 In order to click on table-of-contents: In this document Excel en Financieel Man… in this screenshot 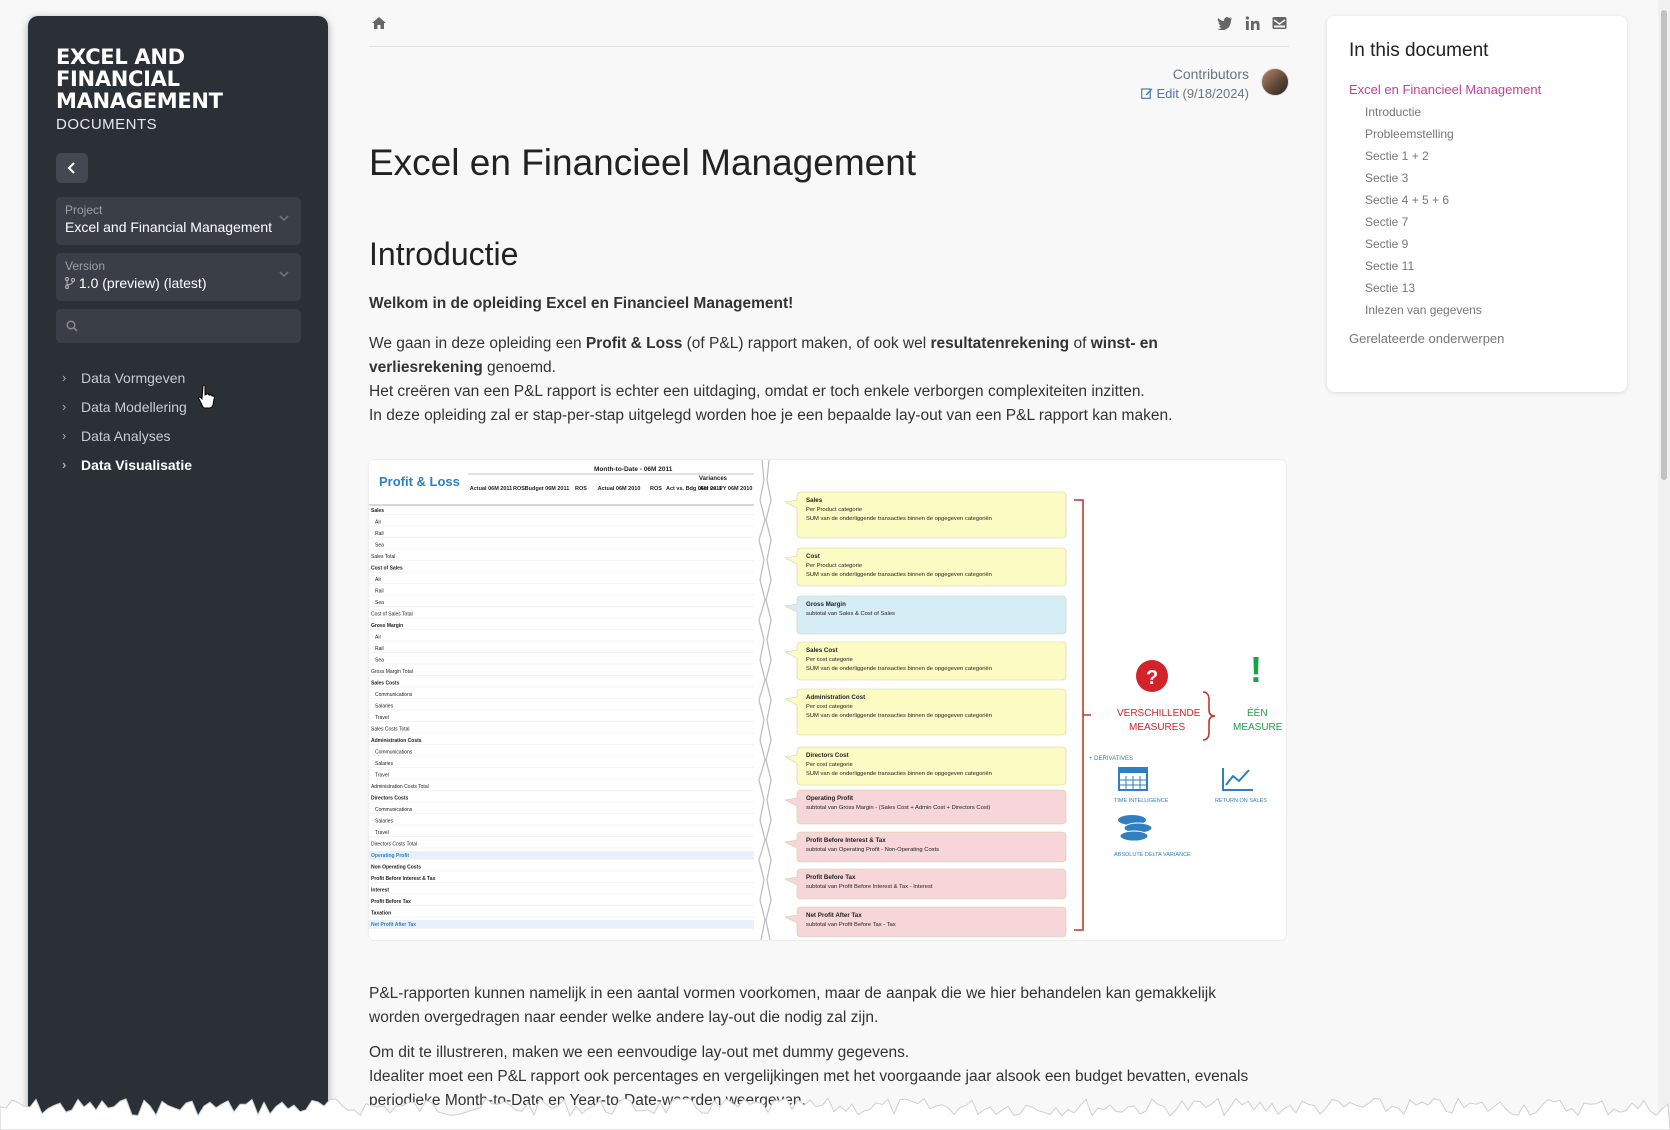, I will do `click(1477, 204)`.